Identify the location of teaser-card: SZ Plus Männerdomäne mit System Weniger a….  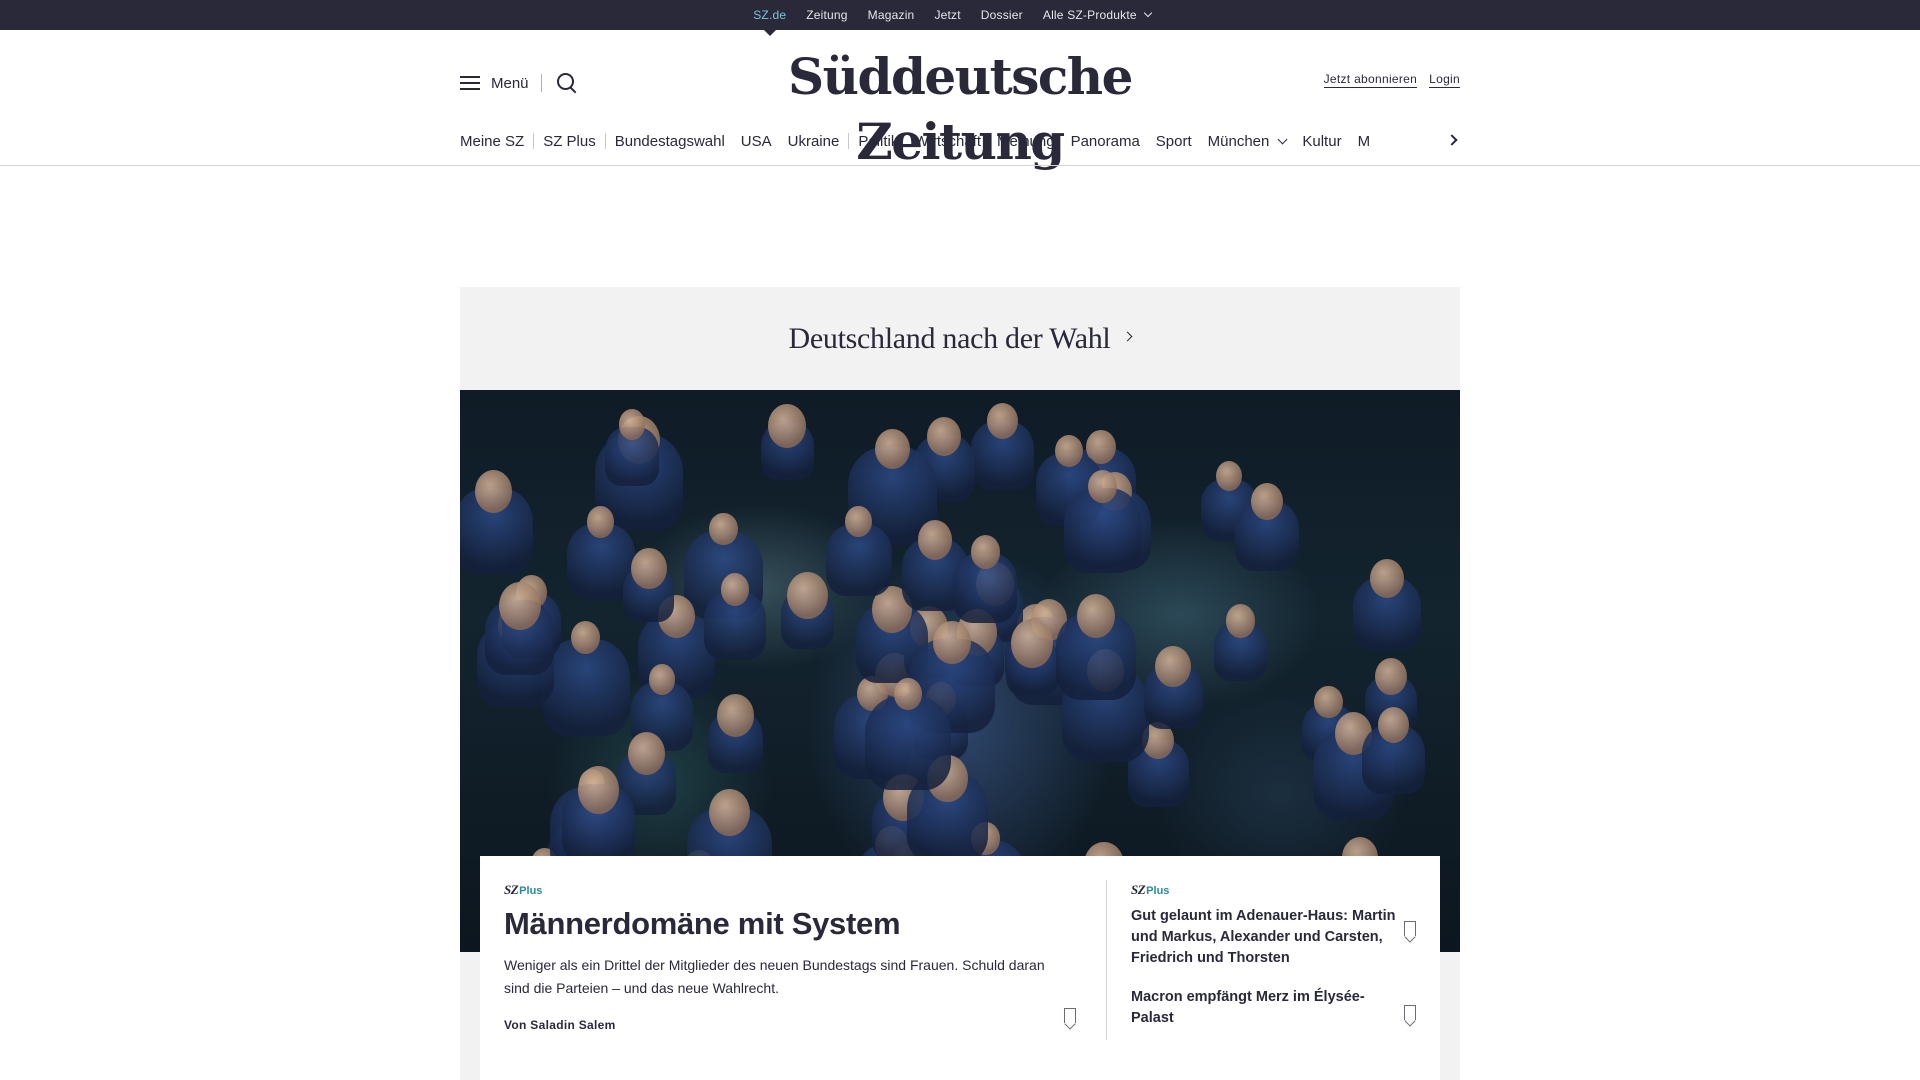
(960, 968).